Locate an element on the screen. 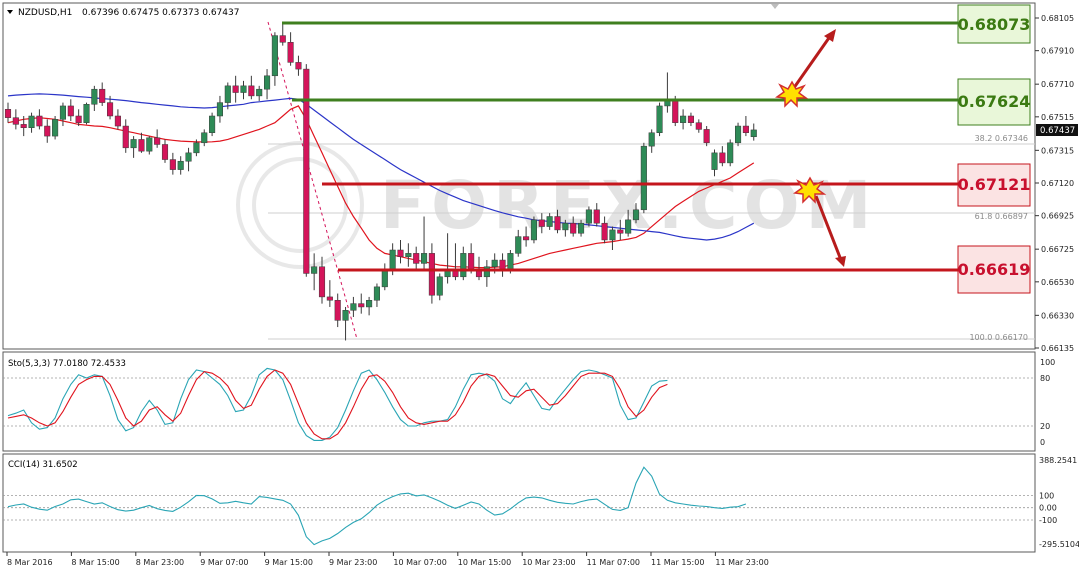 The height and width of the screenshot is (574, 1079). time-tick-label: 10 Mar 23:00 is located at coordinates (548, 562).